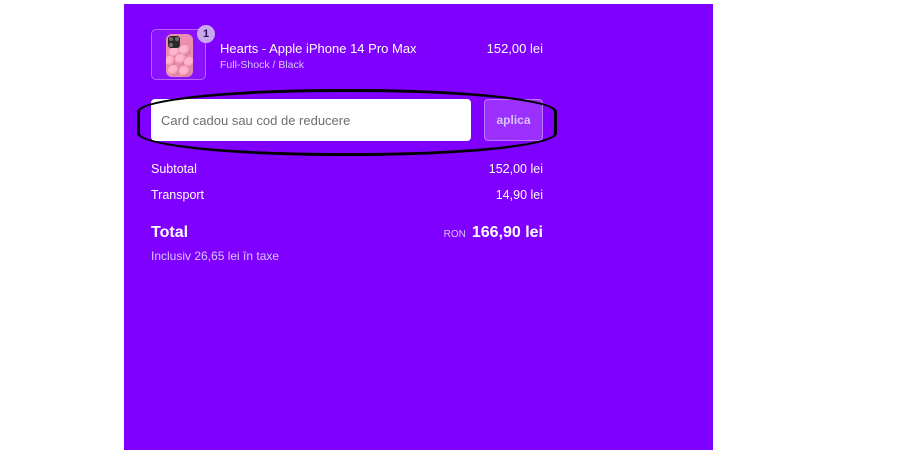  I want to click on camera-icon, so click(174, 42).